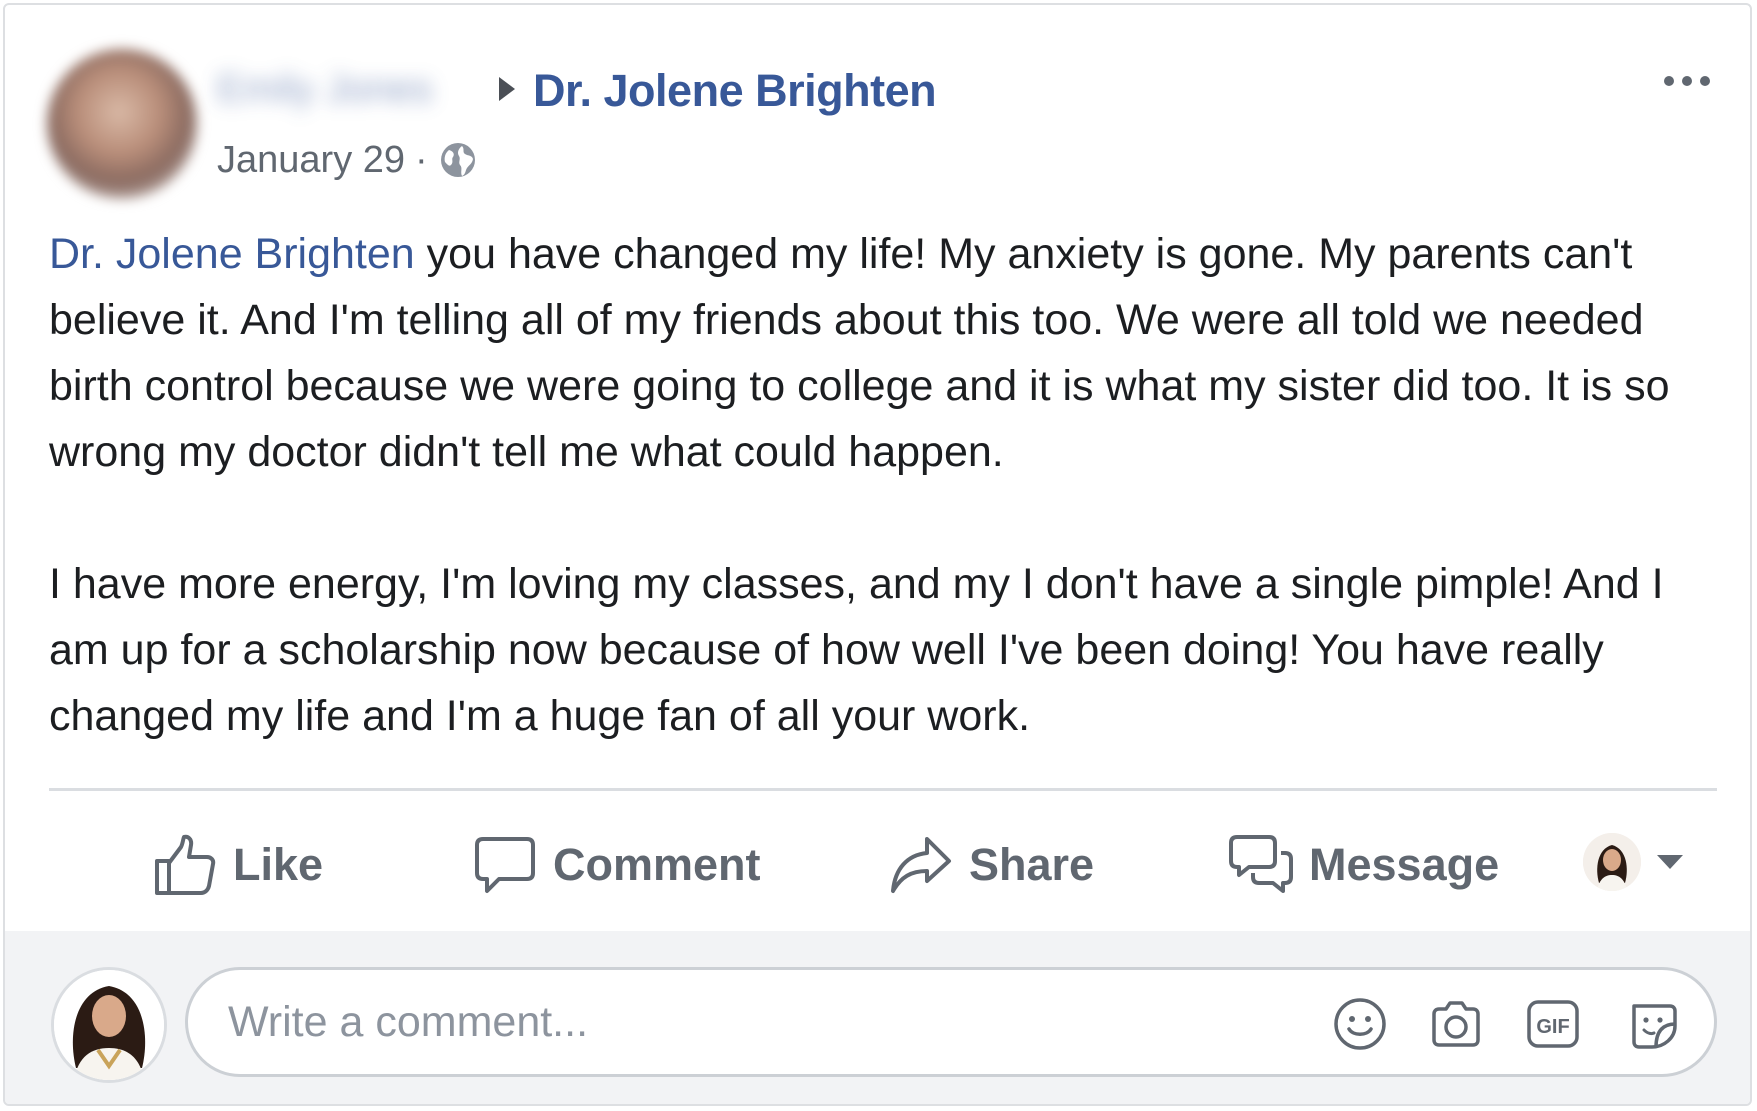 Image resolution: width=1757 pixels, height=1111 pixels. I want to click on share-arrow-icon, so click(921, 865).